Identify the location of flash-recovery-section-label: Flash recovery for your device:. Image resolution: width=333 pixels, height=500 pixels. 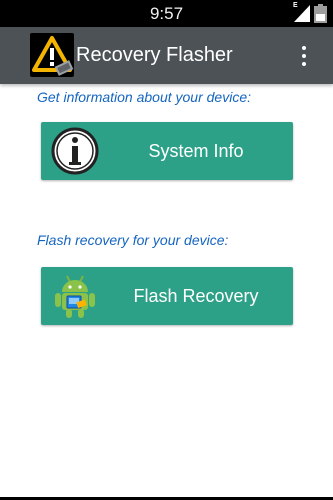
(133, 240).